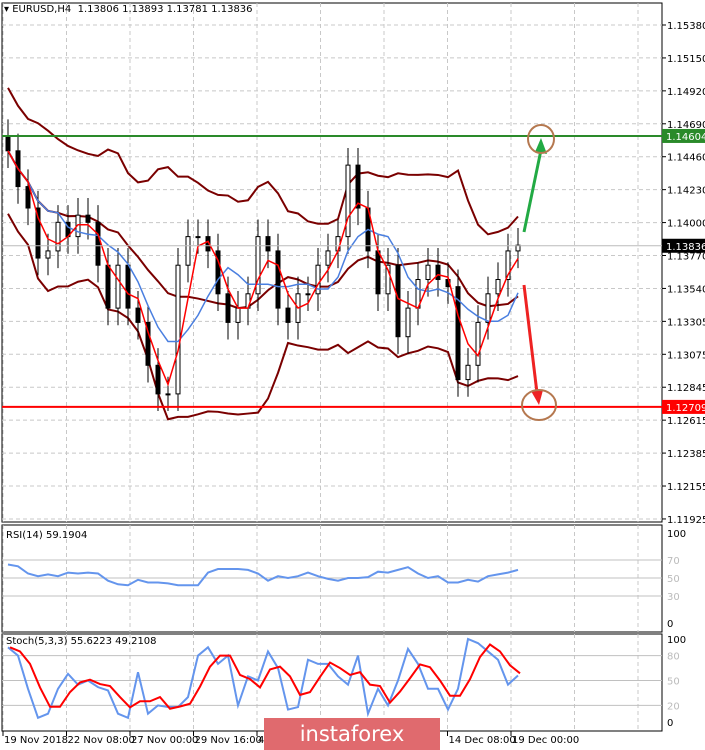 Image resolution: width=705 pixels, height=750 pixels. Describe the element at coordinates (165, 9) in the screenshot. I see `ohlc-values: 1.13806 1.13893 1.13781 1.13836` at that location.